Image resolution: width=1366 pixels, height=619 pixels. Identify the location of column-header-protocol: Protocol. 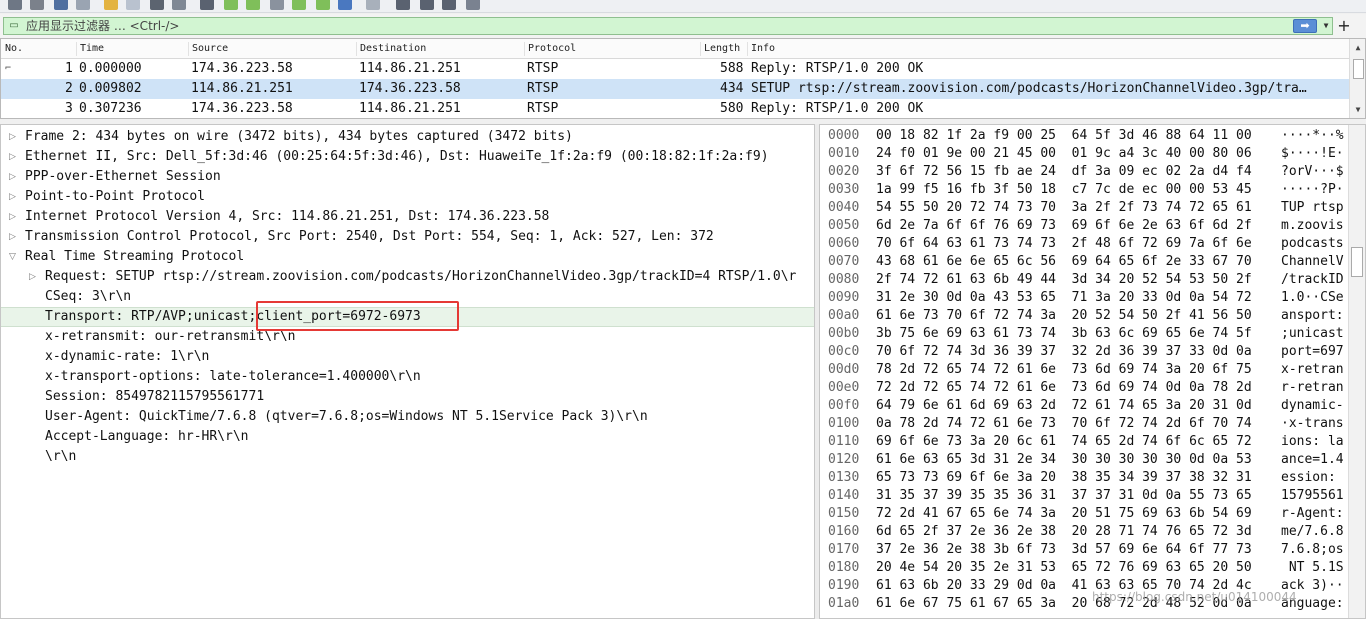
(550, 49).